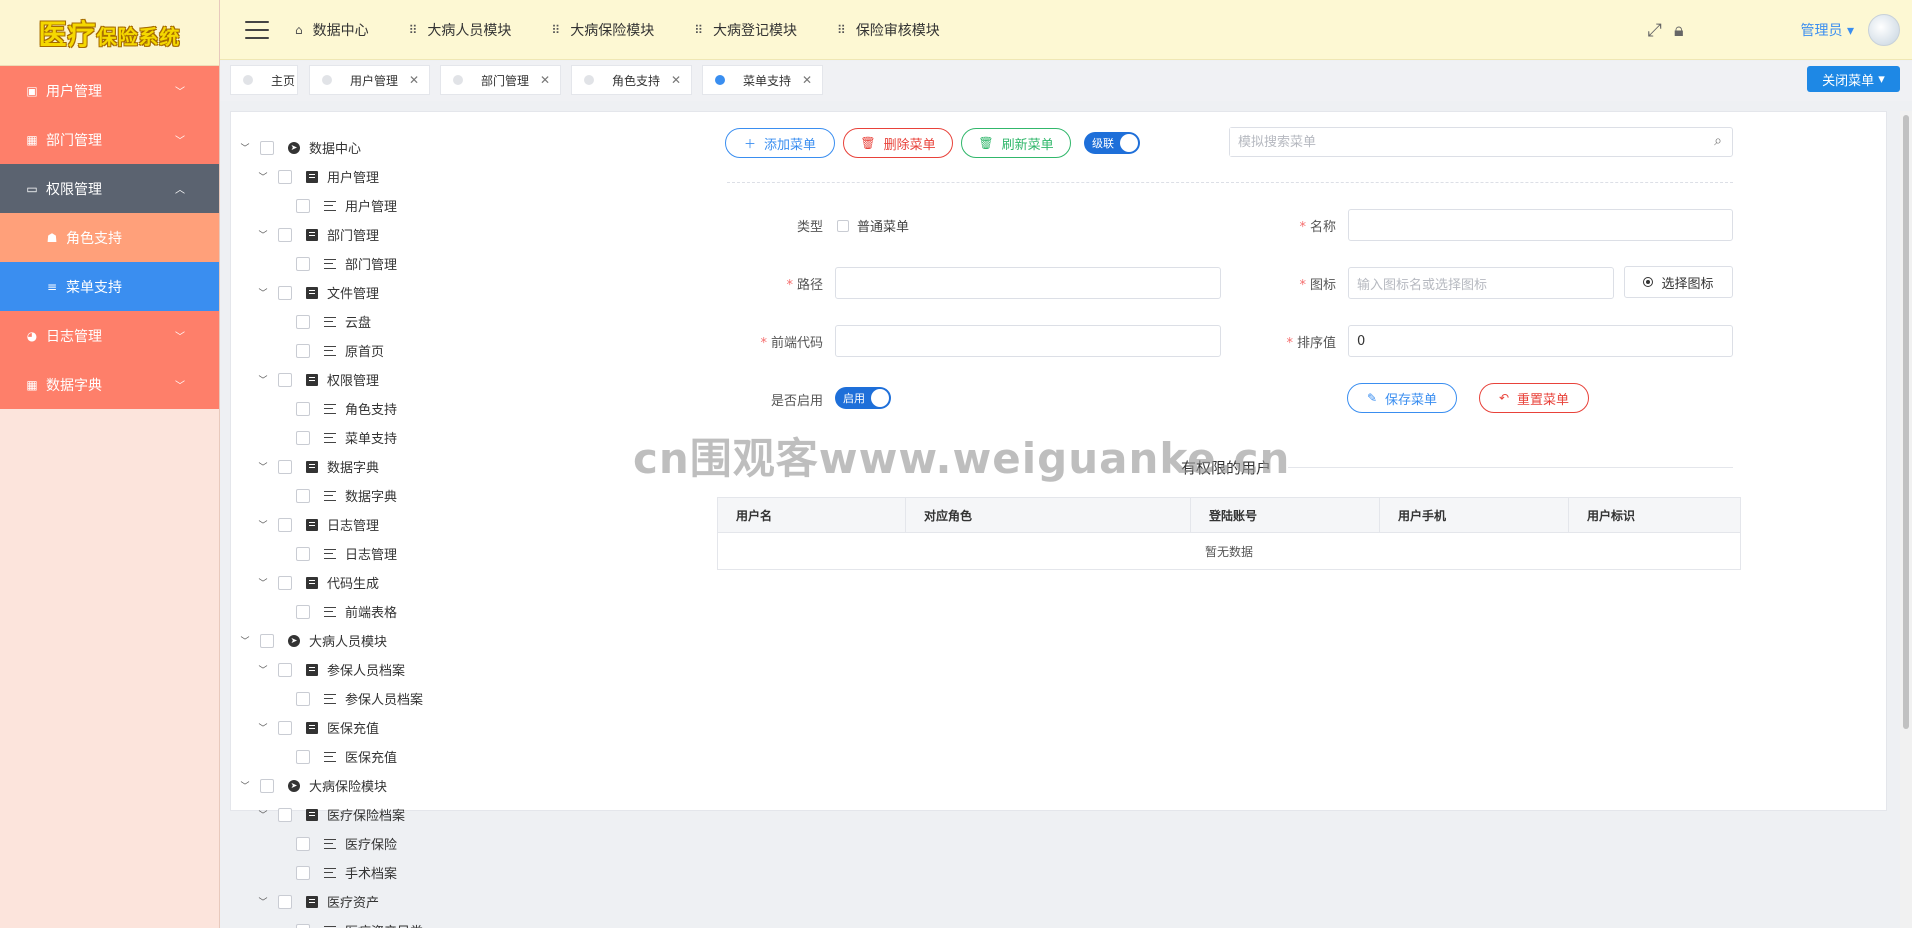  What do you see at coordinates (400, 922) in the screenshot?
I see `tree-node-level-2: 医疗资产目类` at bounding box center [400, 922].